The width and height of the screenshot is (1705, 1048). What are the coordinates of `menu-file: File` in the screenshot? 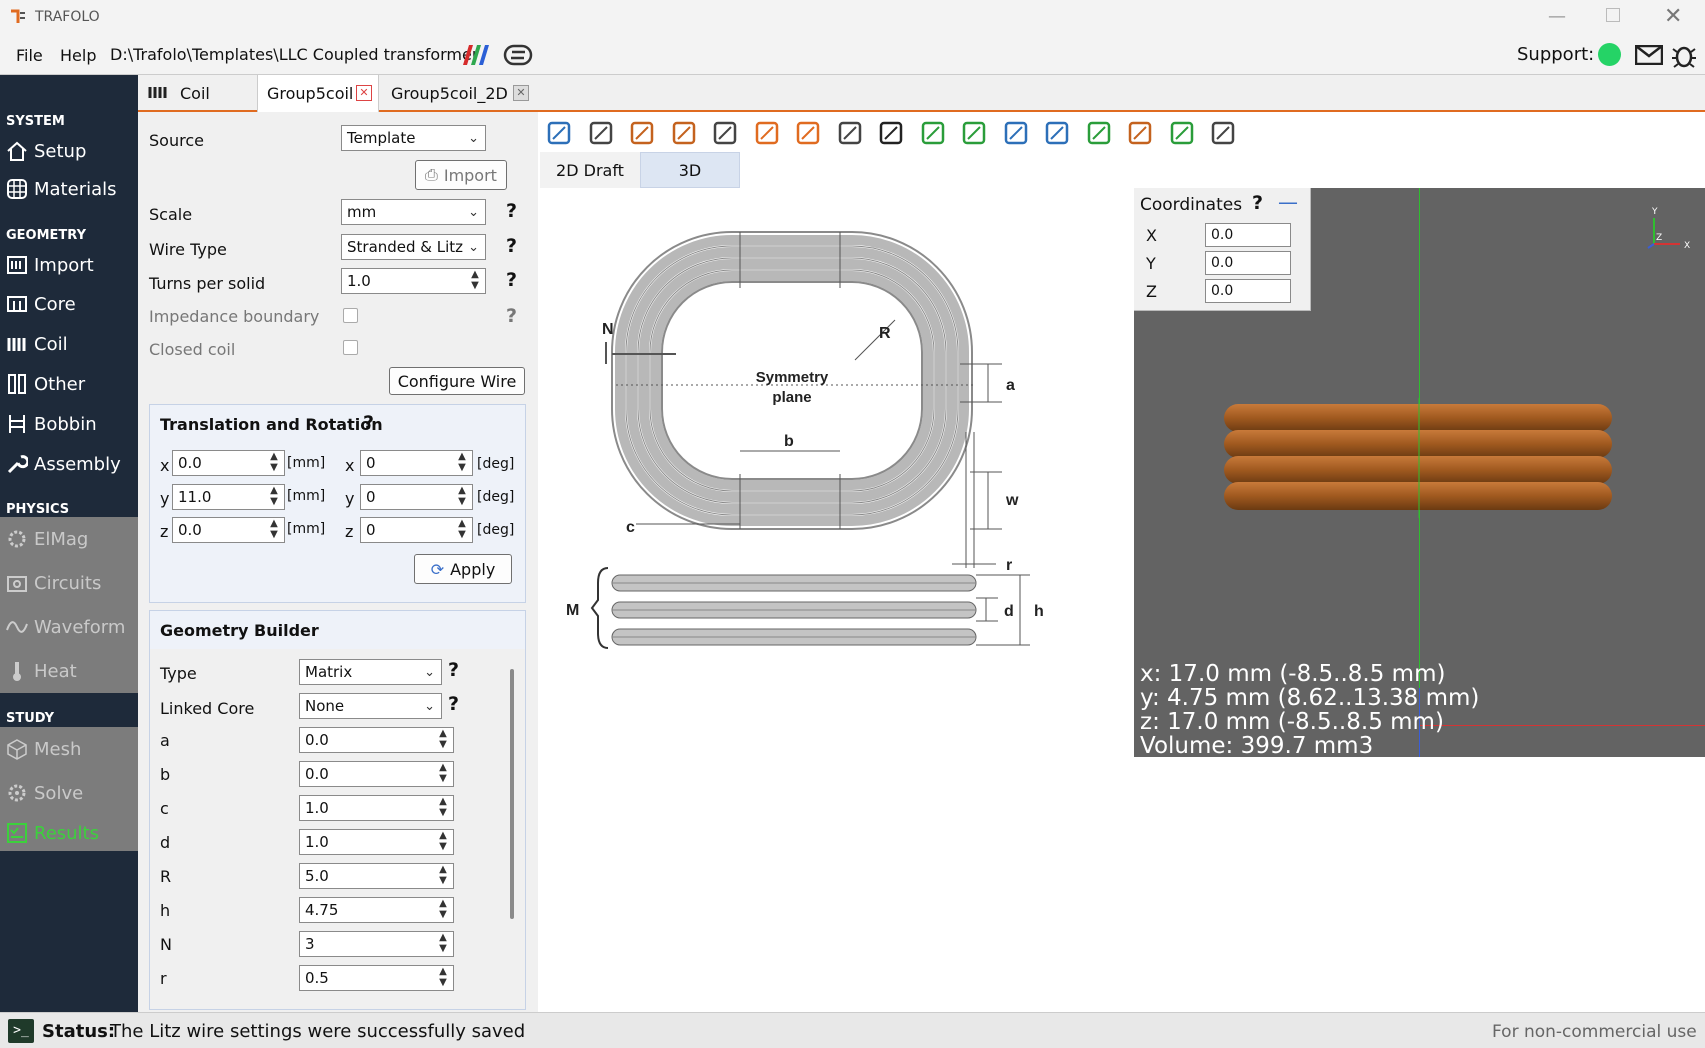 It's located at (29, 55).